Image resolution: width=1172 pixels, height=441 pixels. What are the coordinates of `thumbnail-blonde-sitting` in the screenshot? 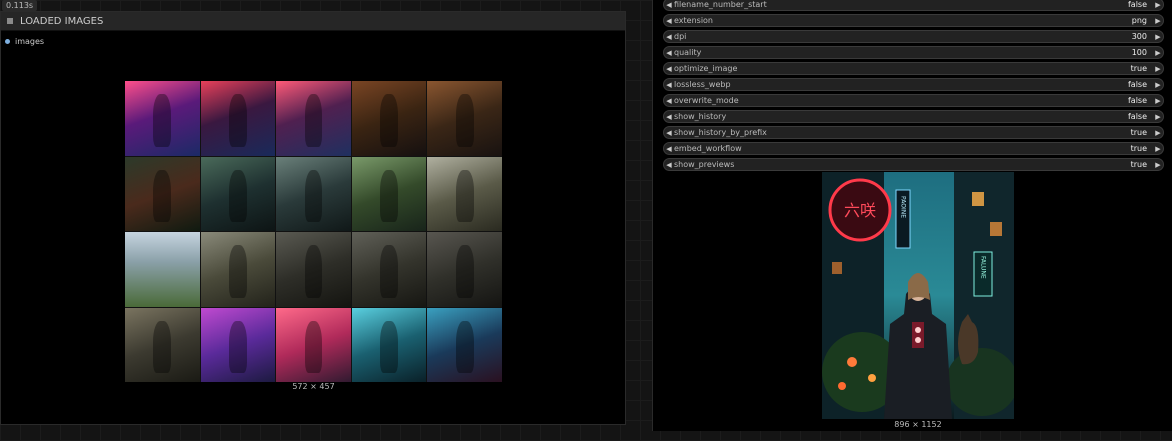 It's located at (313, 269).